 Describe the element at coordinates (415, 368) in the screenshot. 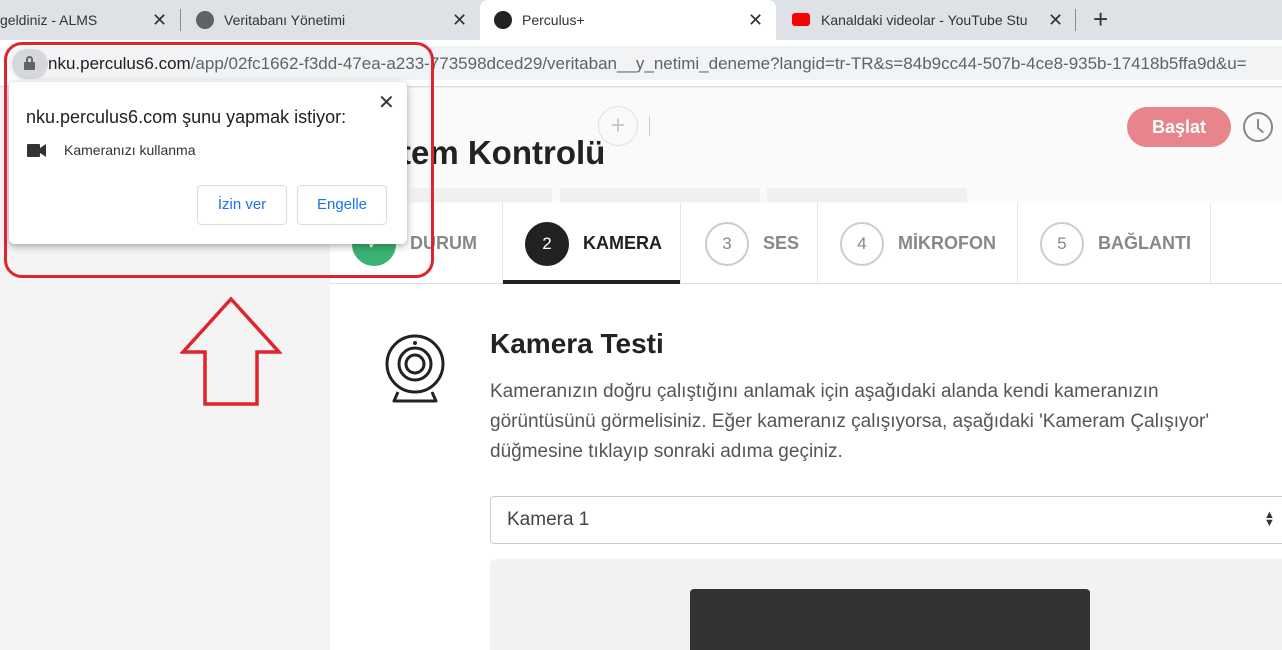

I see `webcam-icon` at that location.